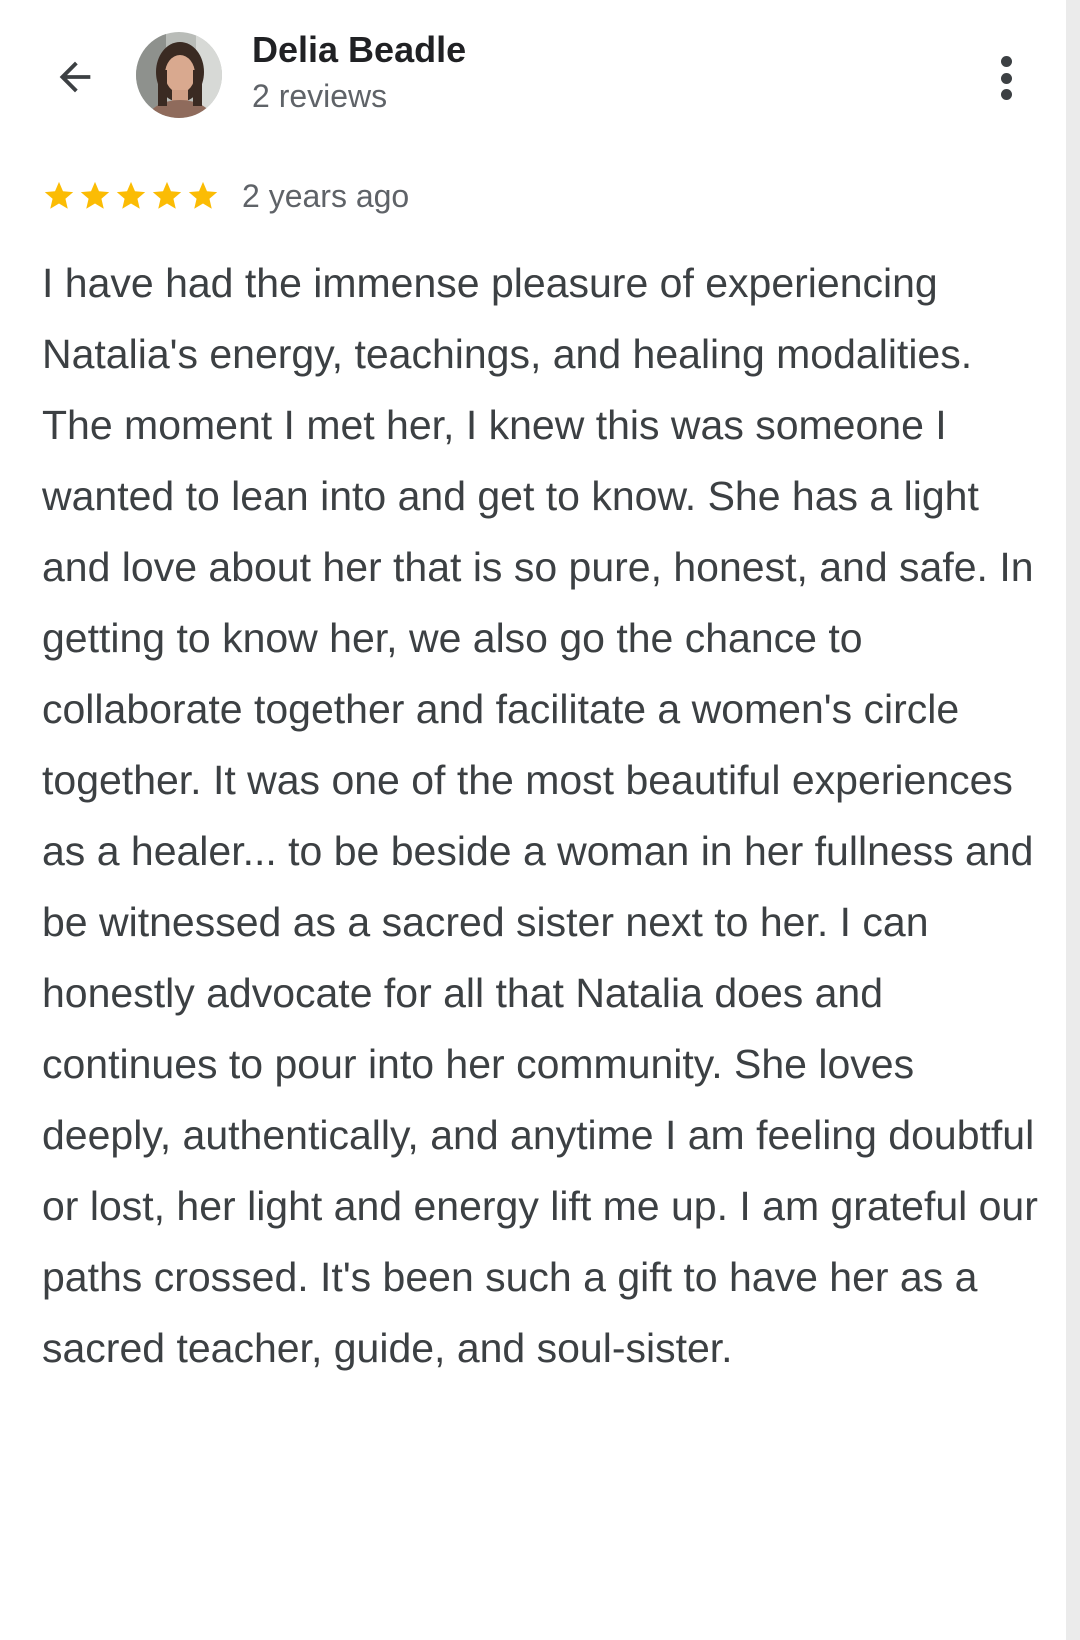 This screenshot has height=1640, width=1080. I want to click on review-time: 2 years ago, so click(326, 196).